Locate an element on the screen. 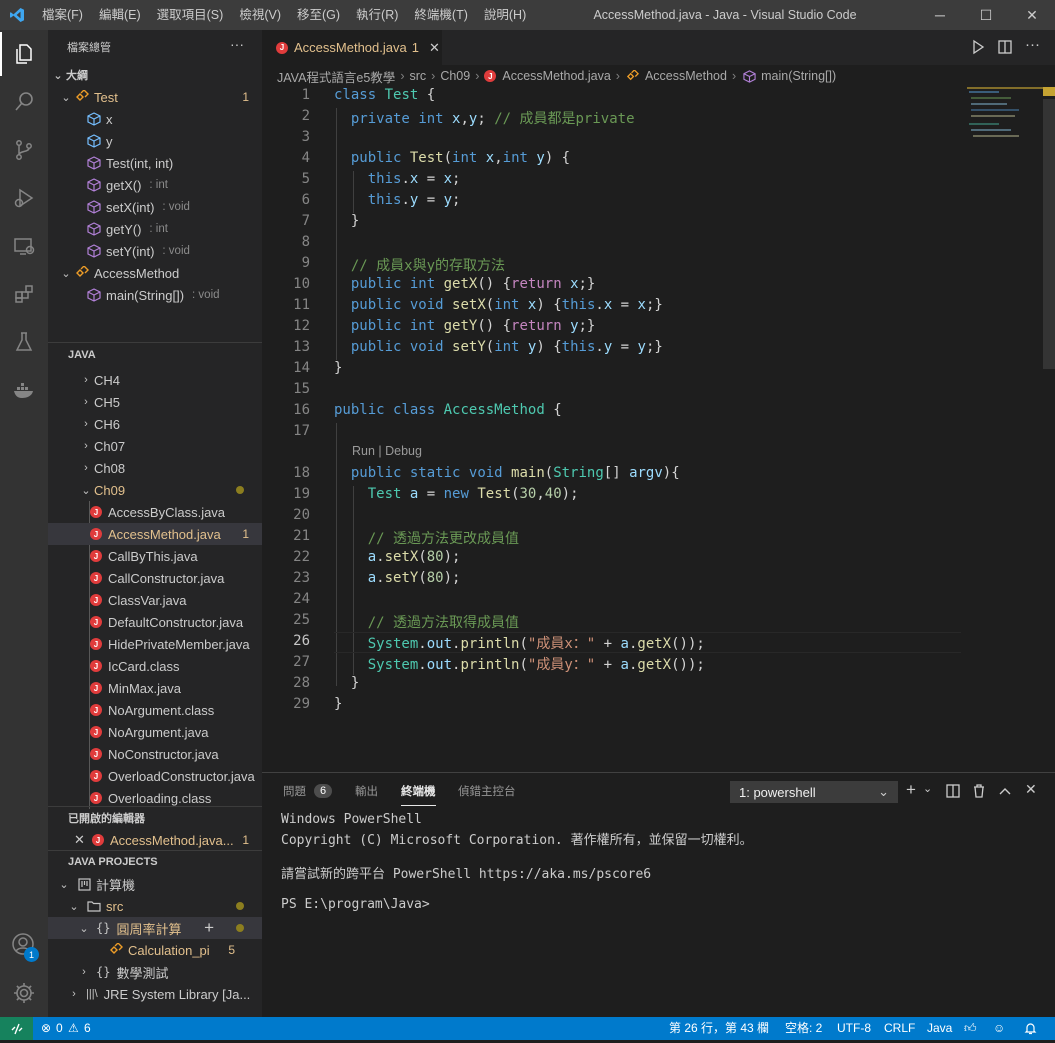 This screenshot has width=1055, height=1043. menu-go: 移至(G) is located at coordinates (318, 15).